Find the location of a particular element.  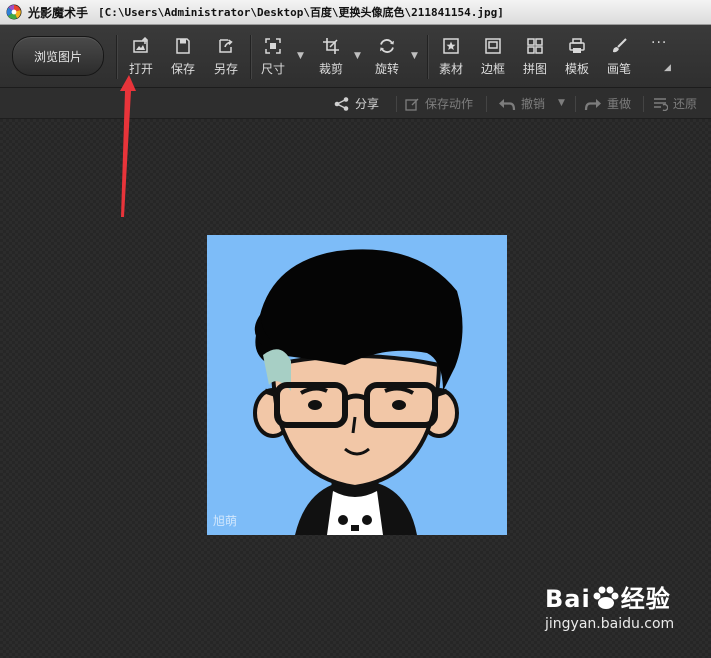

rotate-button: 旋转 is located at coordinates (387, 59).